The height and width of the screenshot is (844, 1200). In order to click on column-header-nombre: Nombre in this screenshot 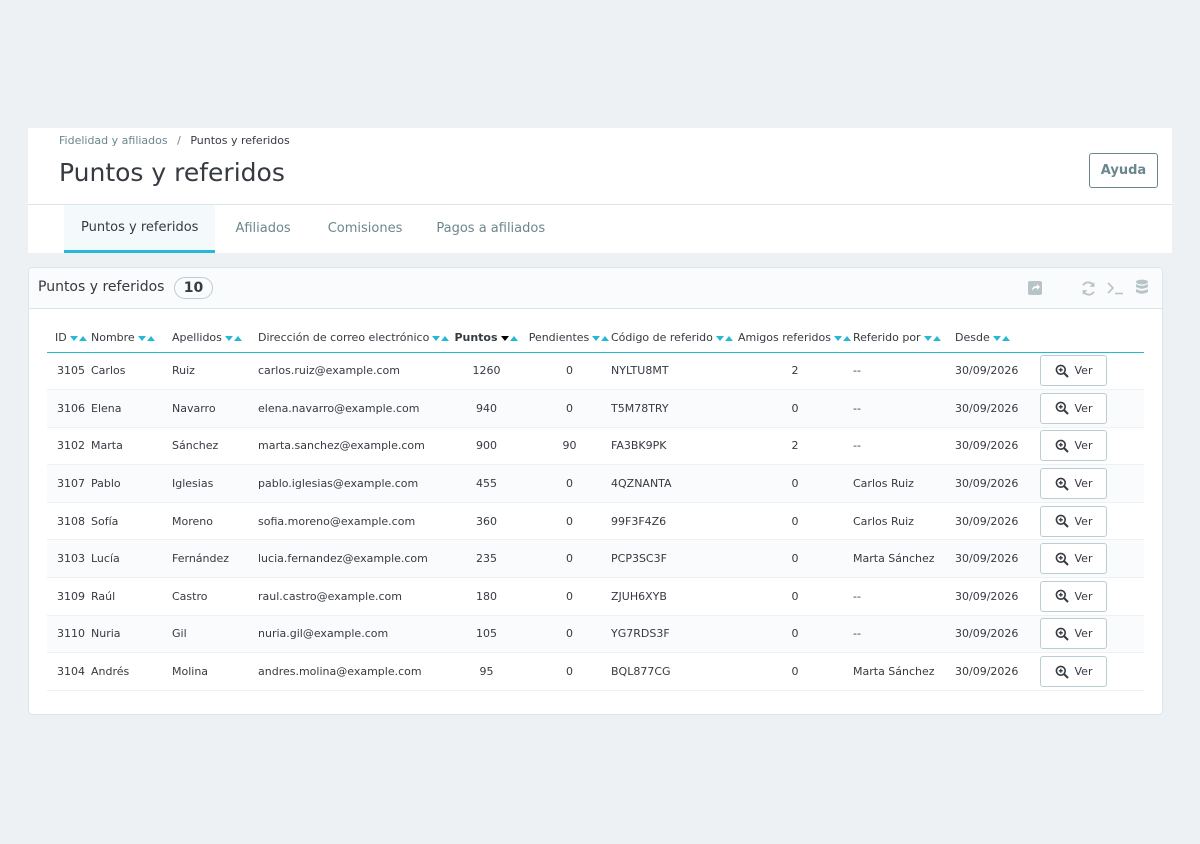, I will do `click(131, 338)`.